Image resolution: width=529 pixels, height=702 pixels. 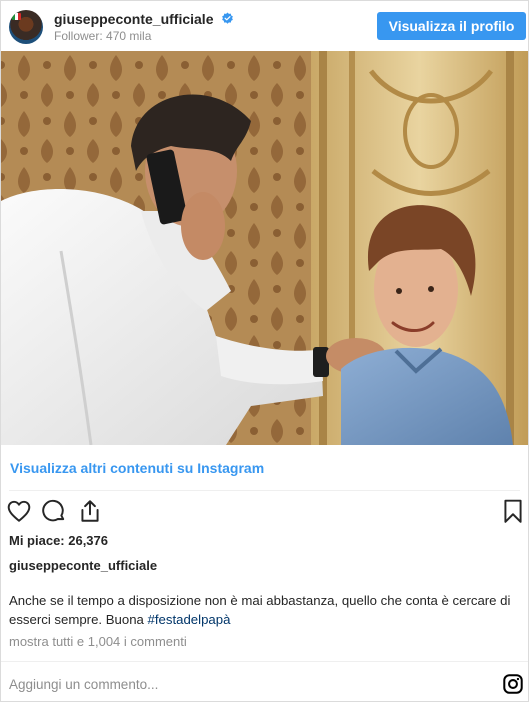 I want to click on hashtag-link: #festadelpapà, so click(x=189, y=619).